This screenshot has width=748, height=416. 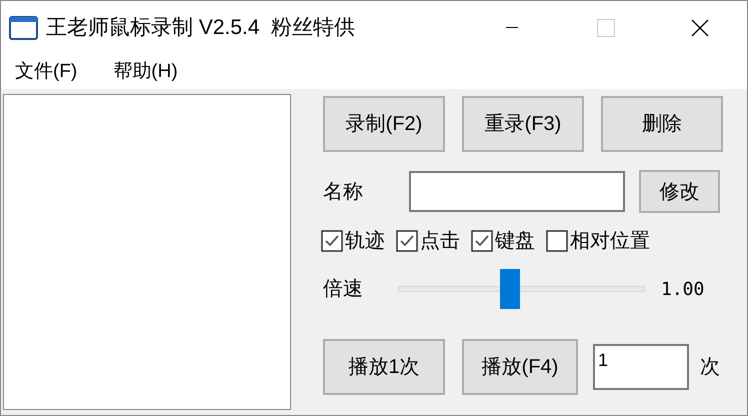 I want to click on name-label: 名称, so click(x=343, y=192).